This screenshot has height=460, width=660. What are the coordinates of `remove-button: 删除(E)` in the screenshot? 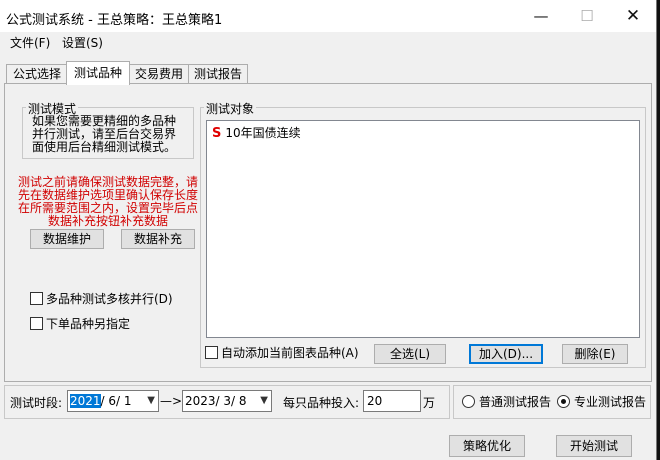 It's located at (595, 354).